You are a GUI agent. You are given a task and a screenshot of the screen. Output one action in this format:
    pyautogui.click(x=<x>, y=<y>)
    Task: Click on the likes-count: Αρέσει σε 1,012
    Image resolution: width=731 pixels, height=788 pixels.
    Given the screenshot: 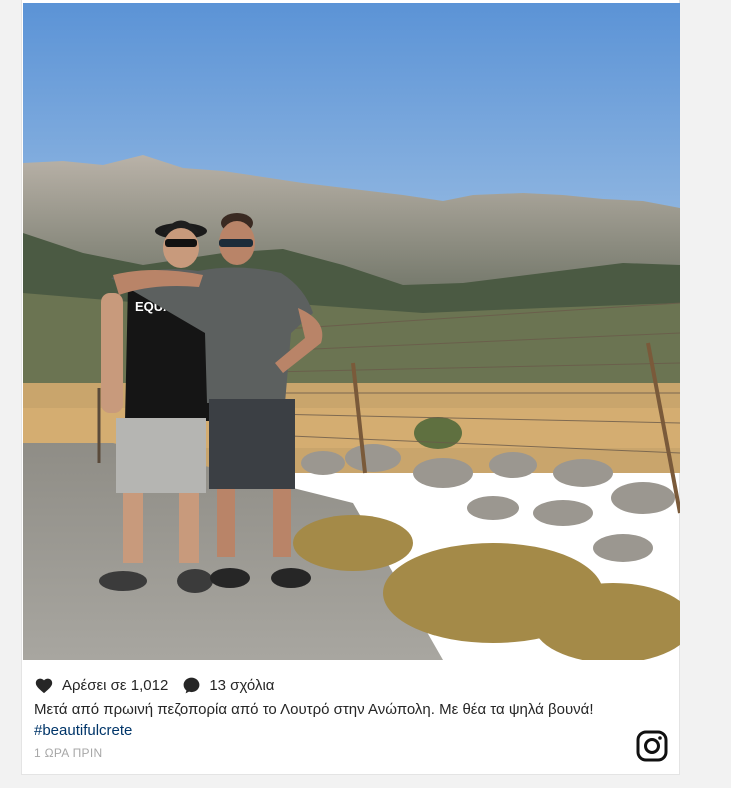 What is the action you would take?
    pyautogui.click(x=115, y=685)
    